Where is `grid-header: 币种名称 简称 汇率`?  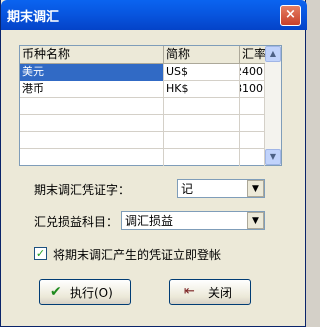 grid-header: 币种名称 简称 汇率 is located at coordinates (142, 55).